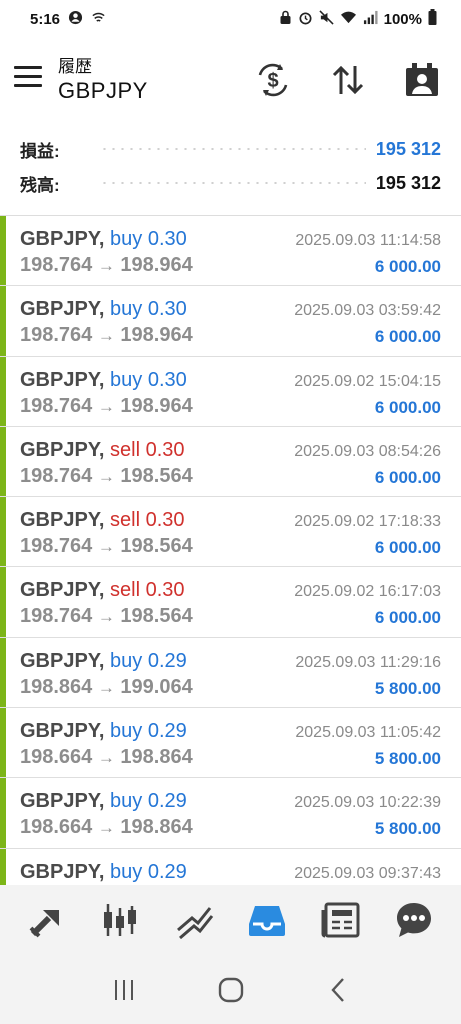 This screenshot has width=461, height=1024. Describe the element at coordinates (75, 19) in the screenshot. I see `account-circle-icon` at that location.